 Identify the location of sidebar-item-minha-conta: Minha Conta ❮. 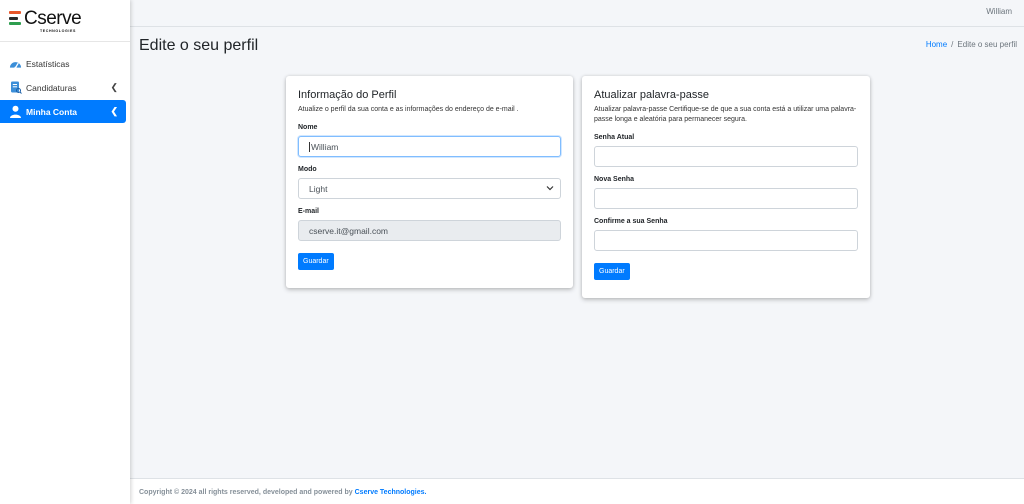
(63, 111).